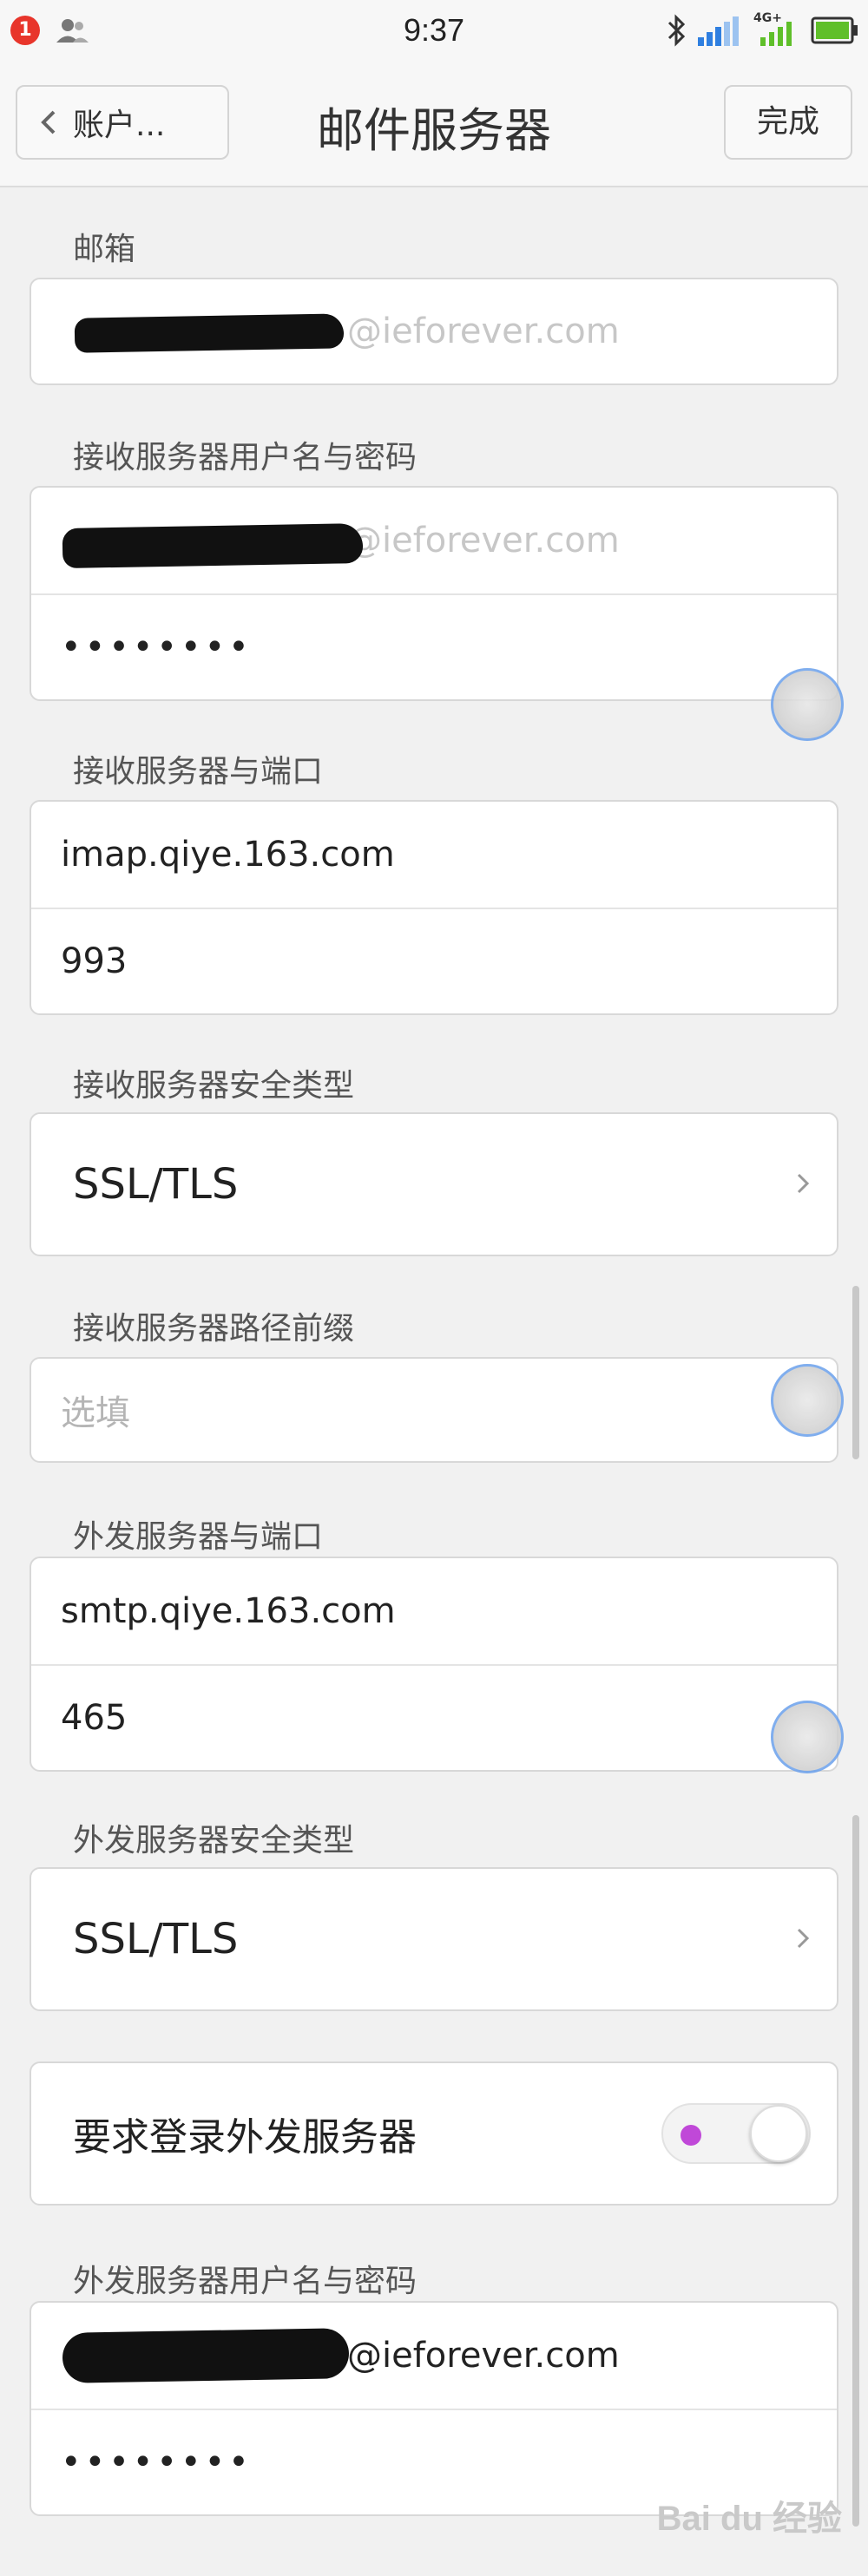  What do you see at coordinates (434, 1611) in the screenshot?
I see `outgoing-host-field: smtp.qiye.163.com` at bounding box center [434, 1611].